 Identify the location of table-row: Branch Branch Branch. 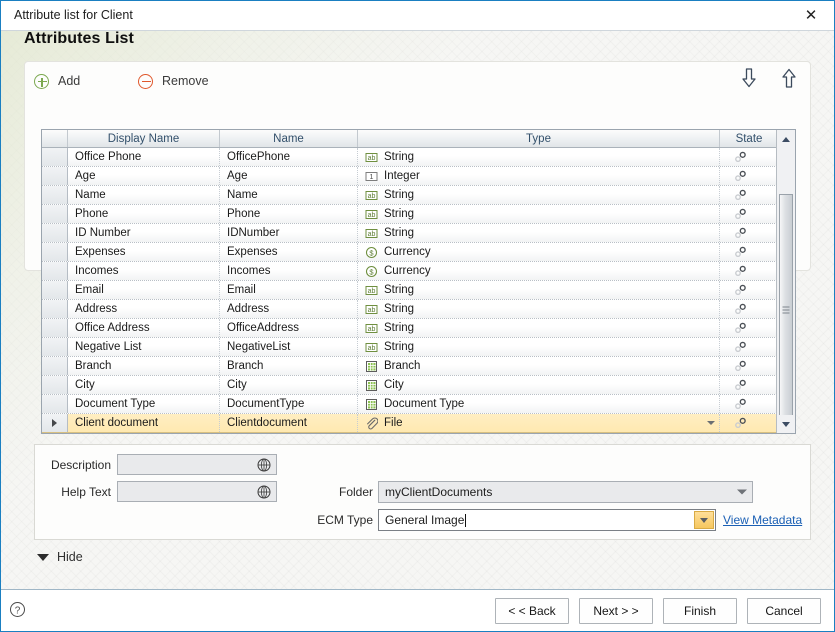
(409, 366).